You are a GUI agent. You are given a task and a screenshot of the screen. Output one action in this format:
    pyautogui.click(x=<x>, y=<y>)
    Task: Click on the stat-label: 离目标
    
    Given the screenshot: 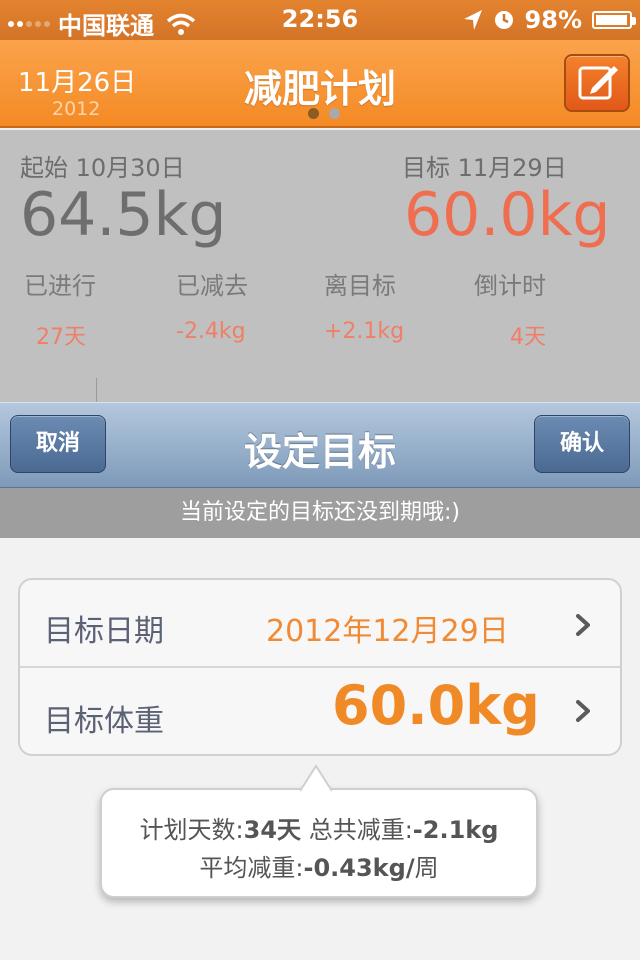 What is the action you would take?
    pyautogui.click(x=360, y=286)
    